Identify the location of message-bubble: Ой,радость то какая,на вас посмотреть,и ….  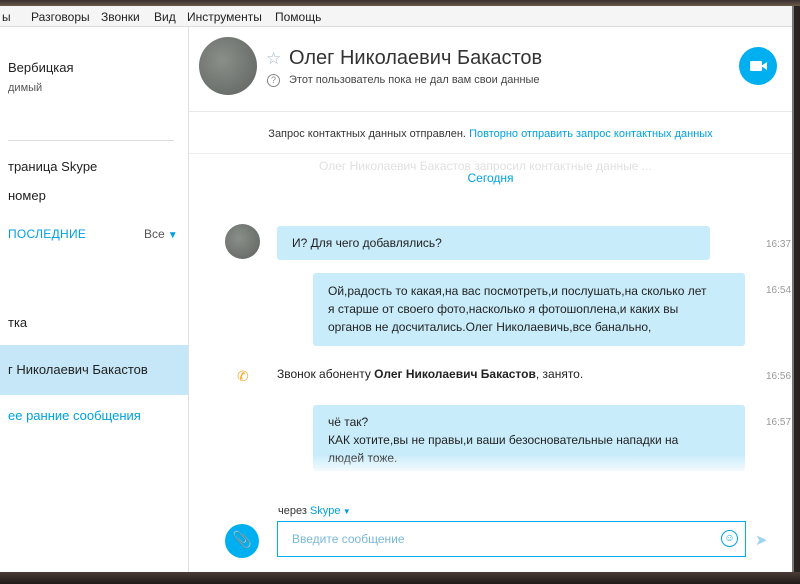
(529, 309).